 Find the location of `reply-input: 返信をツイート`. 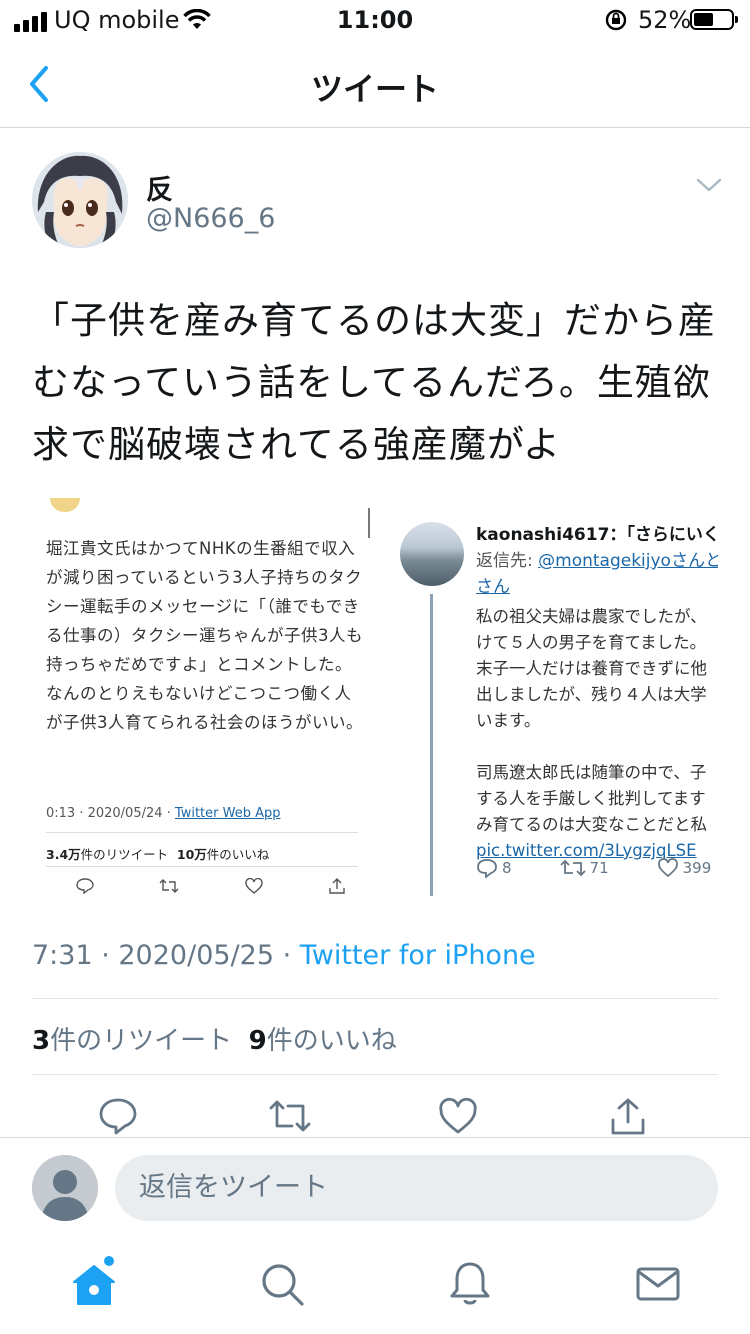

reply-input: 返信をツイート is located at coordinates (416, 1188).